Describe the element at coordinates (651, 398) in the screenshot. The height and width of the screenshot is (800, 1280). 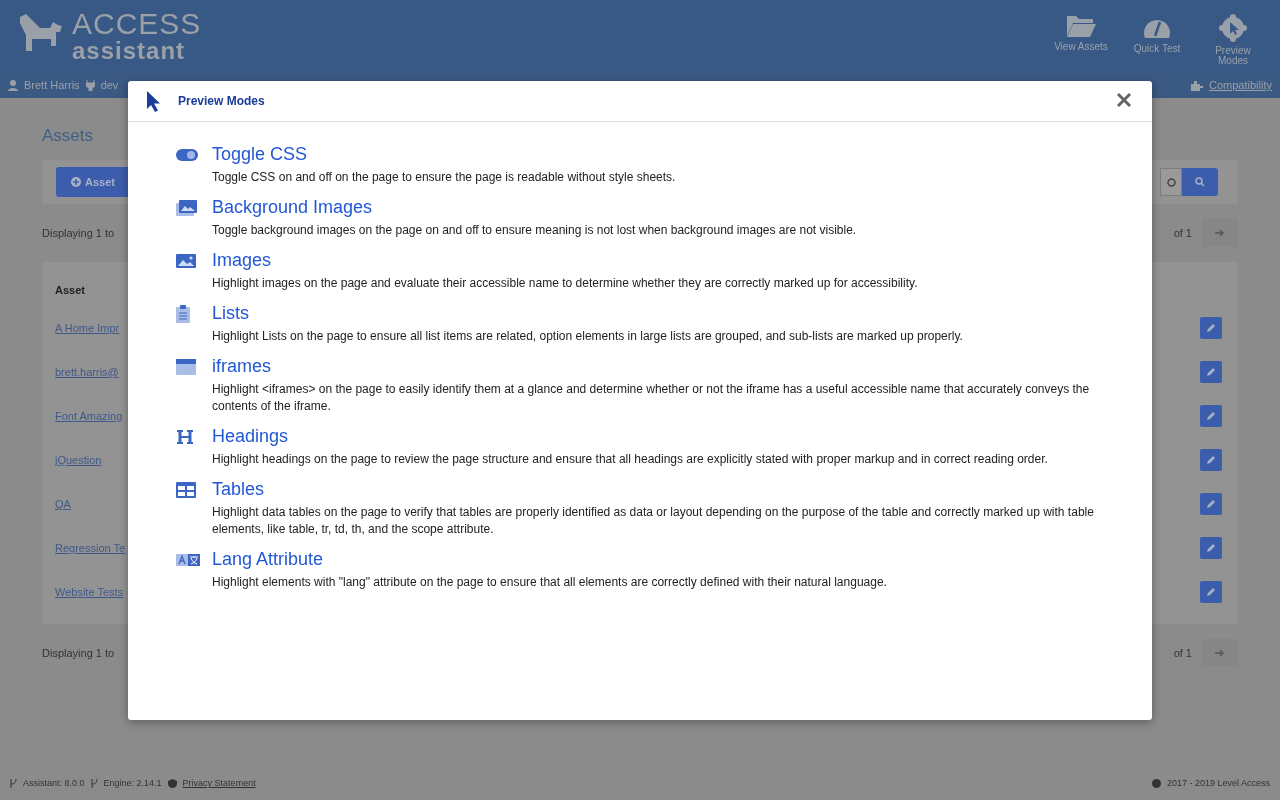
I see `mode-description: Highlight <iframes> on the page to easily identify them at a glance and determine whether or not the iframe has a useful accessible name that accurately conveys the contents of the iframe.` at that location.